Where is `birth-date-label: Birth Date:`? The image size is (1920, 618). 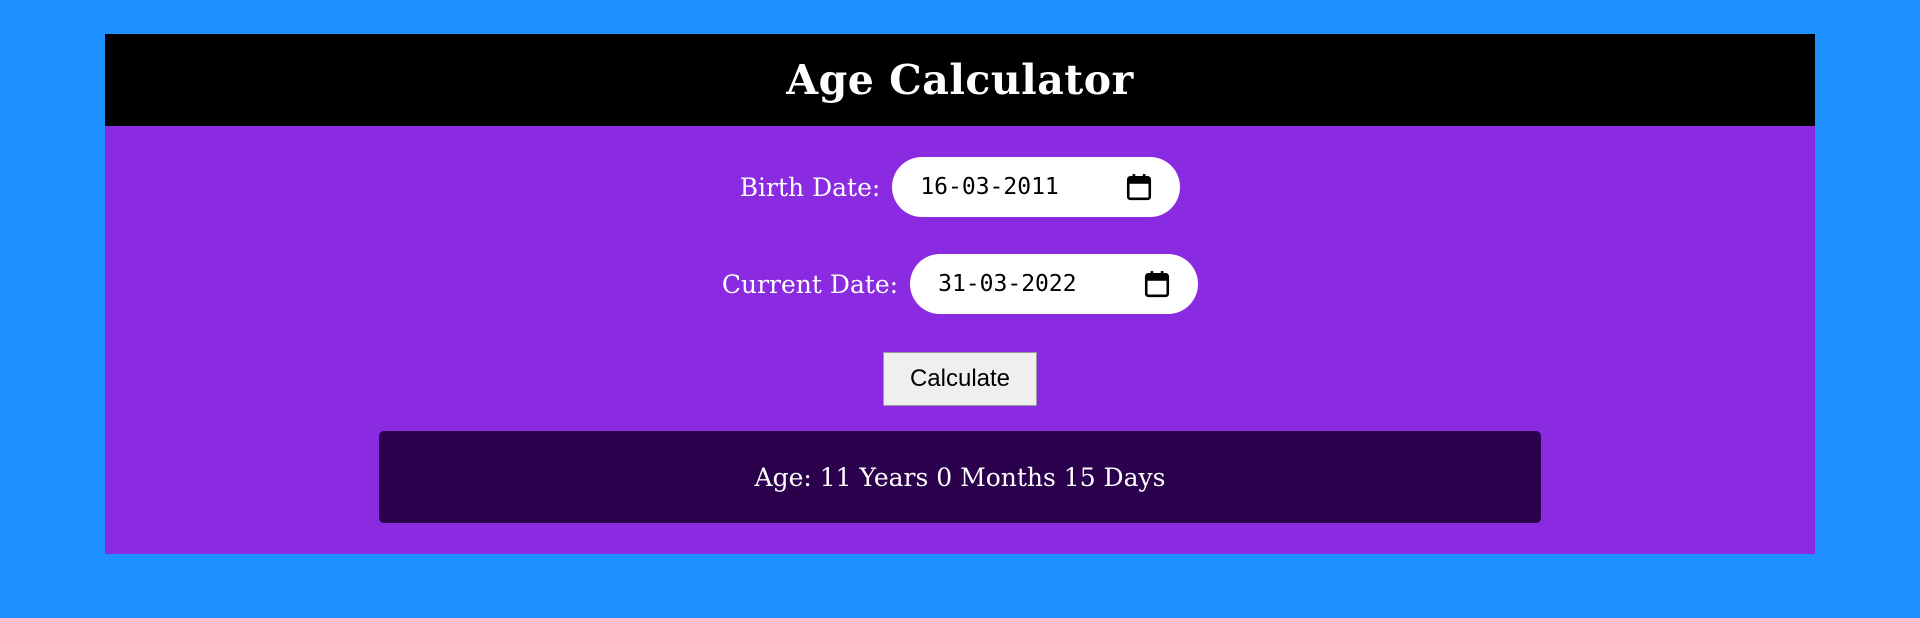 birth-date-label: Birth Date: is located at coordinates (810, 187).